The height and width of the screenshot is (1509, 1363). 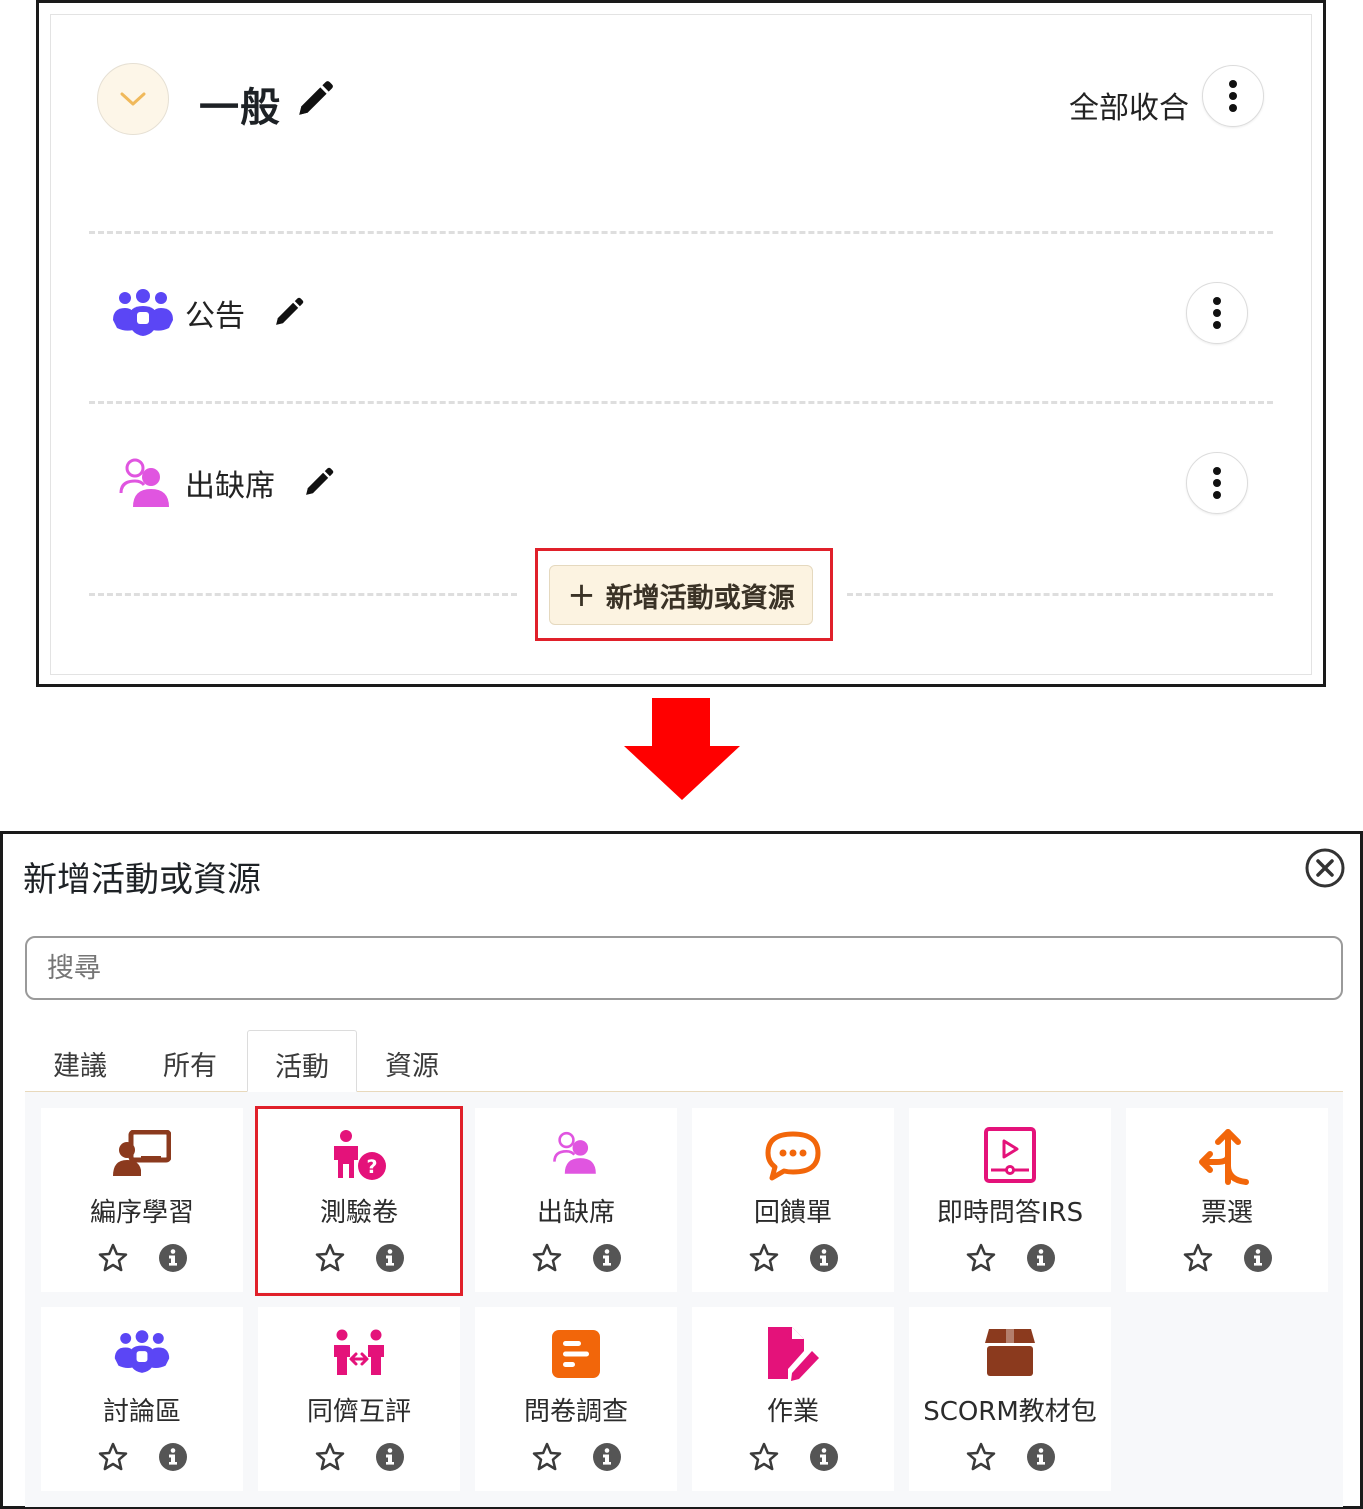 I want to click on highlight-box, so click(x=359, y=1201).